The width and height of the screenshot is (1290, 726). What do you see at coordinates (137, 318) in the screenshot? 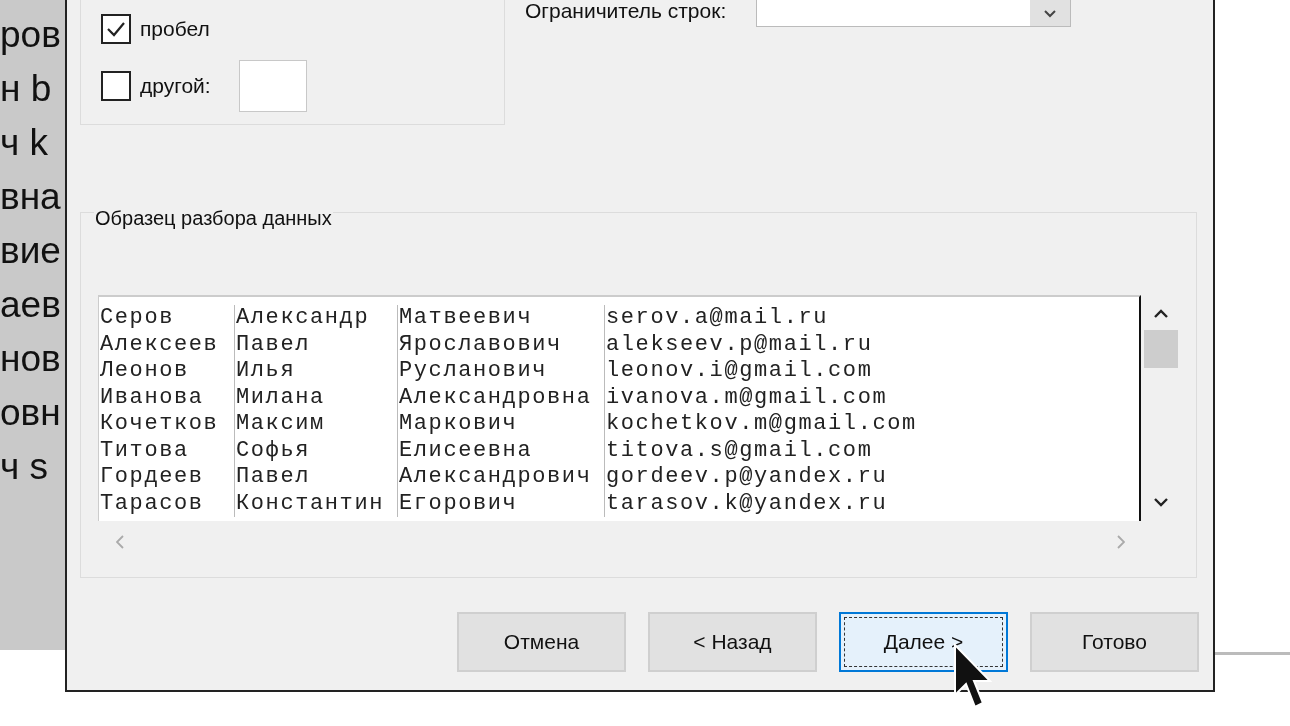
I see `preview-cell: Серов` at bounding box center [137, 318].